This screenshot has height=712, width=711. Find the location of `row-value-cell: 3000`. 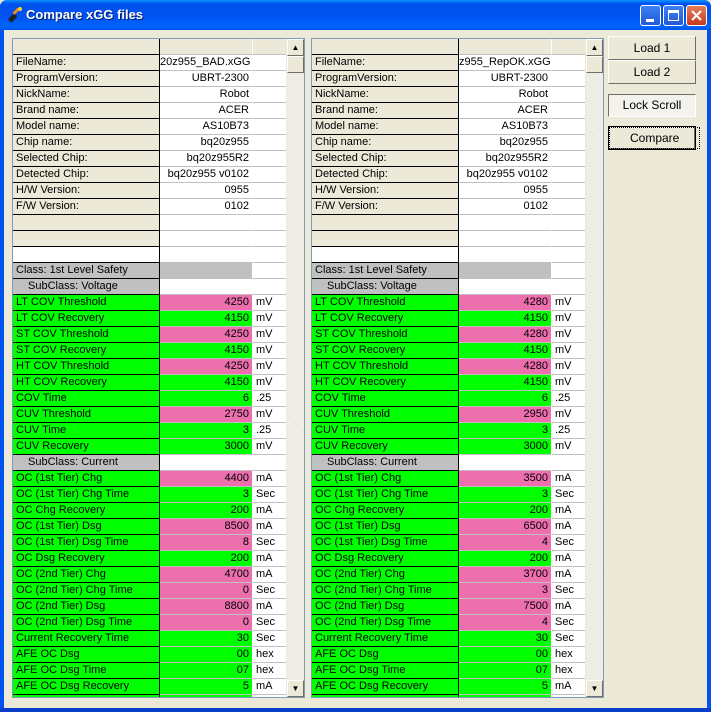

row-value-cell: 3000 is located at coordinates (206, 447).